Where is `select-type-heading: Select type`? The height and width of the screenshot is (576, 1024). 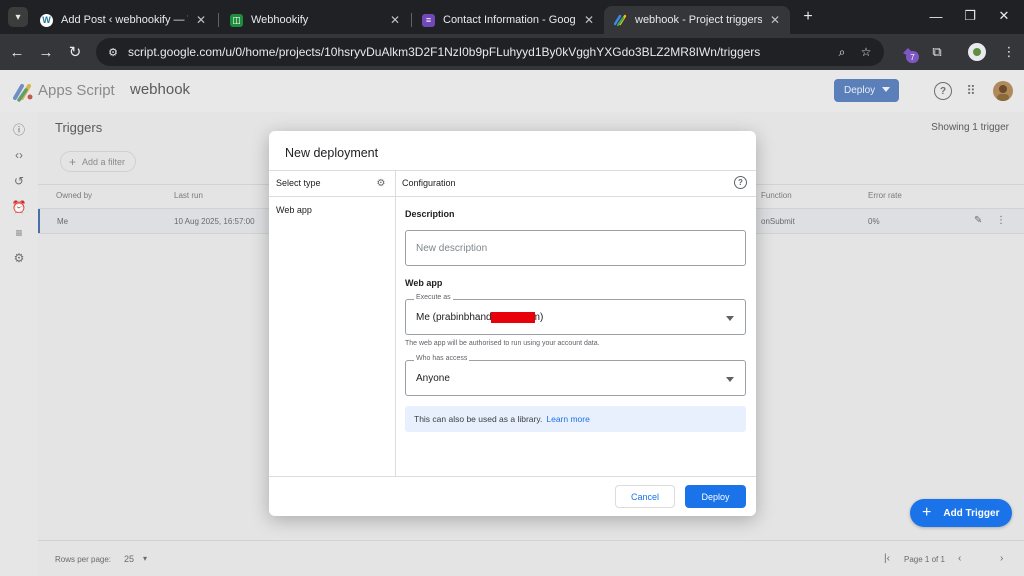
select-type-heading: Select type is located at coordinates (298, 183).